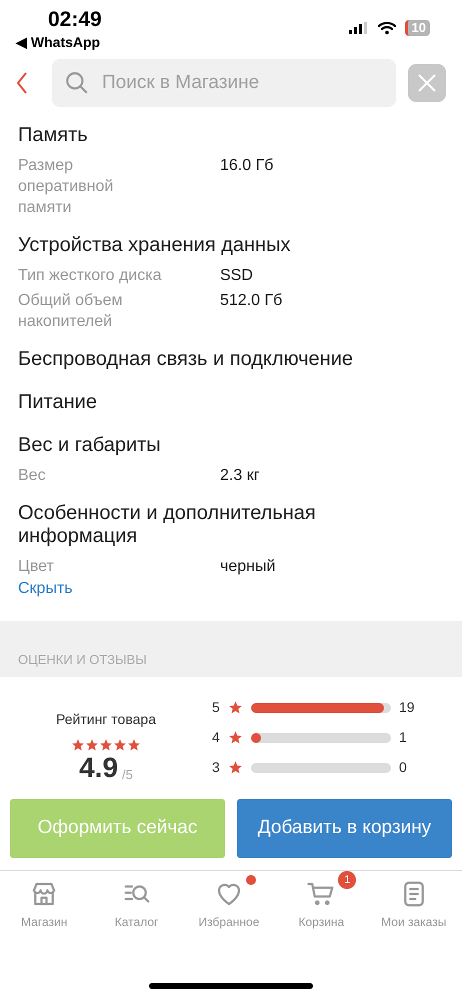 This screenshot has height=999, width=462. What do you see at coordinates (22, 83) in the screenshot?
I see `back-icon` at bounding box center [22, 83].